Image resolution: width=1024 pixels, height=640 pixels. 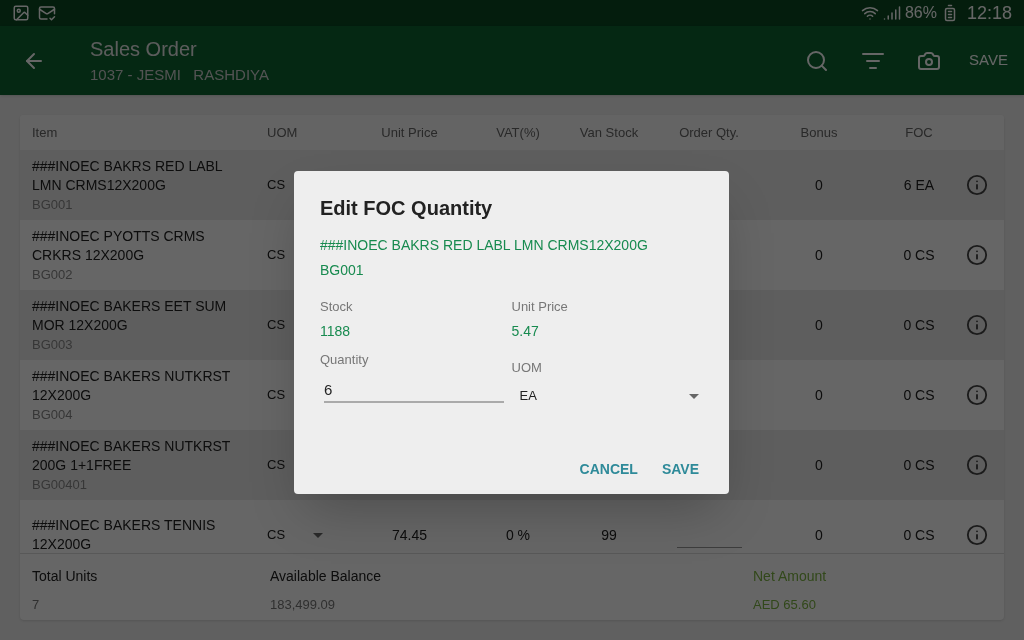 I want to click on customer-subtitle: 1037 - JESMI RASHDIYA, so click(x=179, y=75).